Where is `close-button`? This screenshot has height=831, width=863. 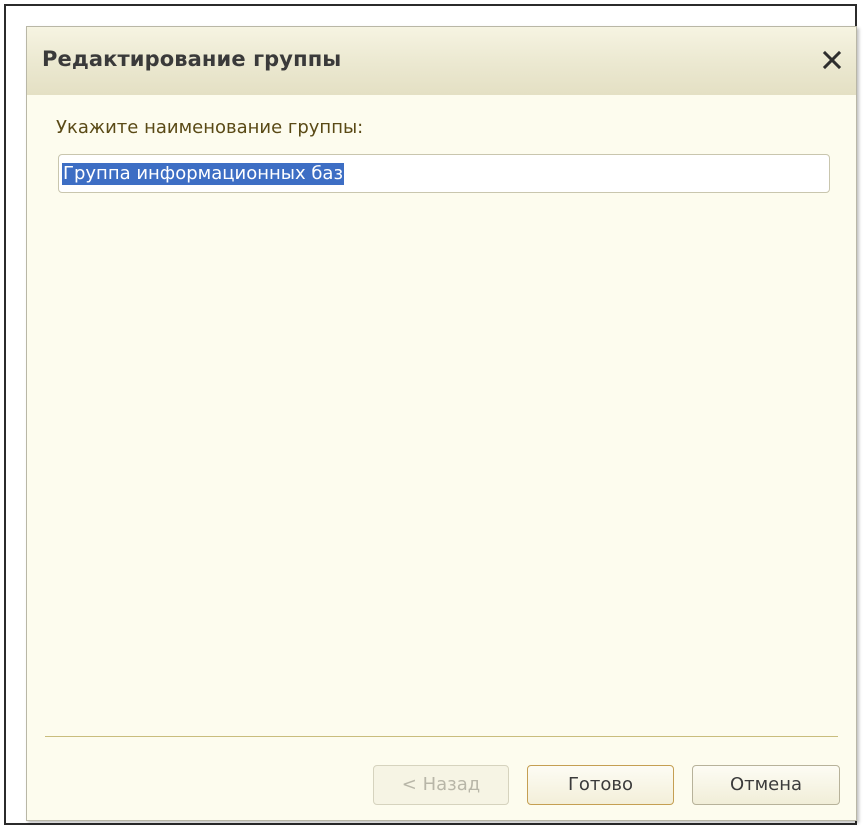
close-button is located at coordinates (832, 59).